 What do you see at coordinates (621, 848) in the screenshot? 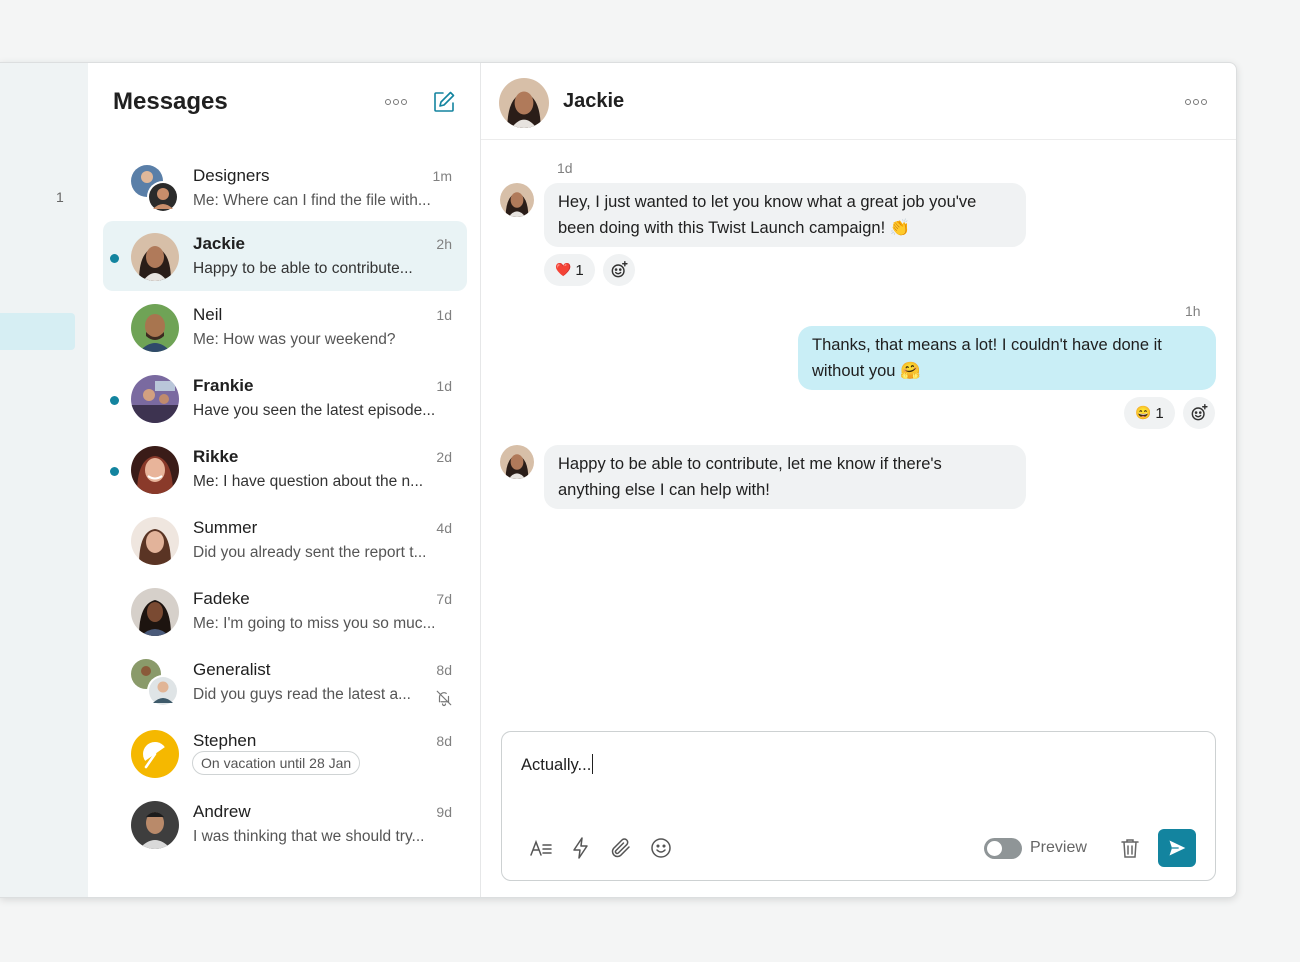
I see `attachment-icon` at bounding box center [621, 848].